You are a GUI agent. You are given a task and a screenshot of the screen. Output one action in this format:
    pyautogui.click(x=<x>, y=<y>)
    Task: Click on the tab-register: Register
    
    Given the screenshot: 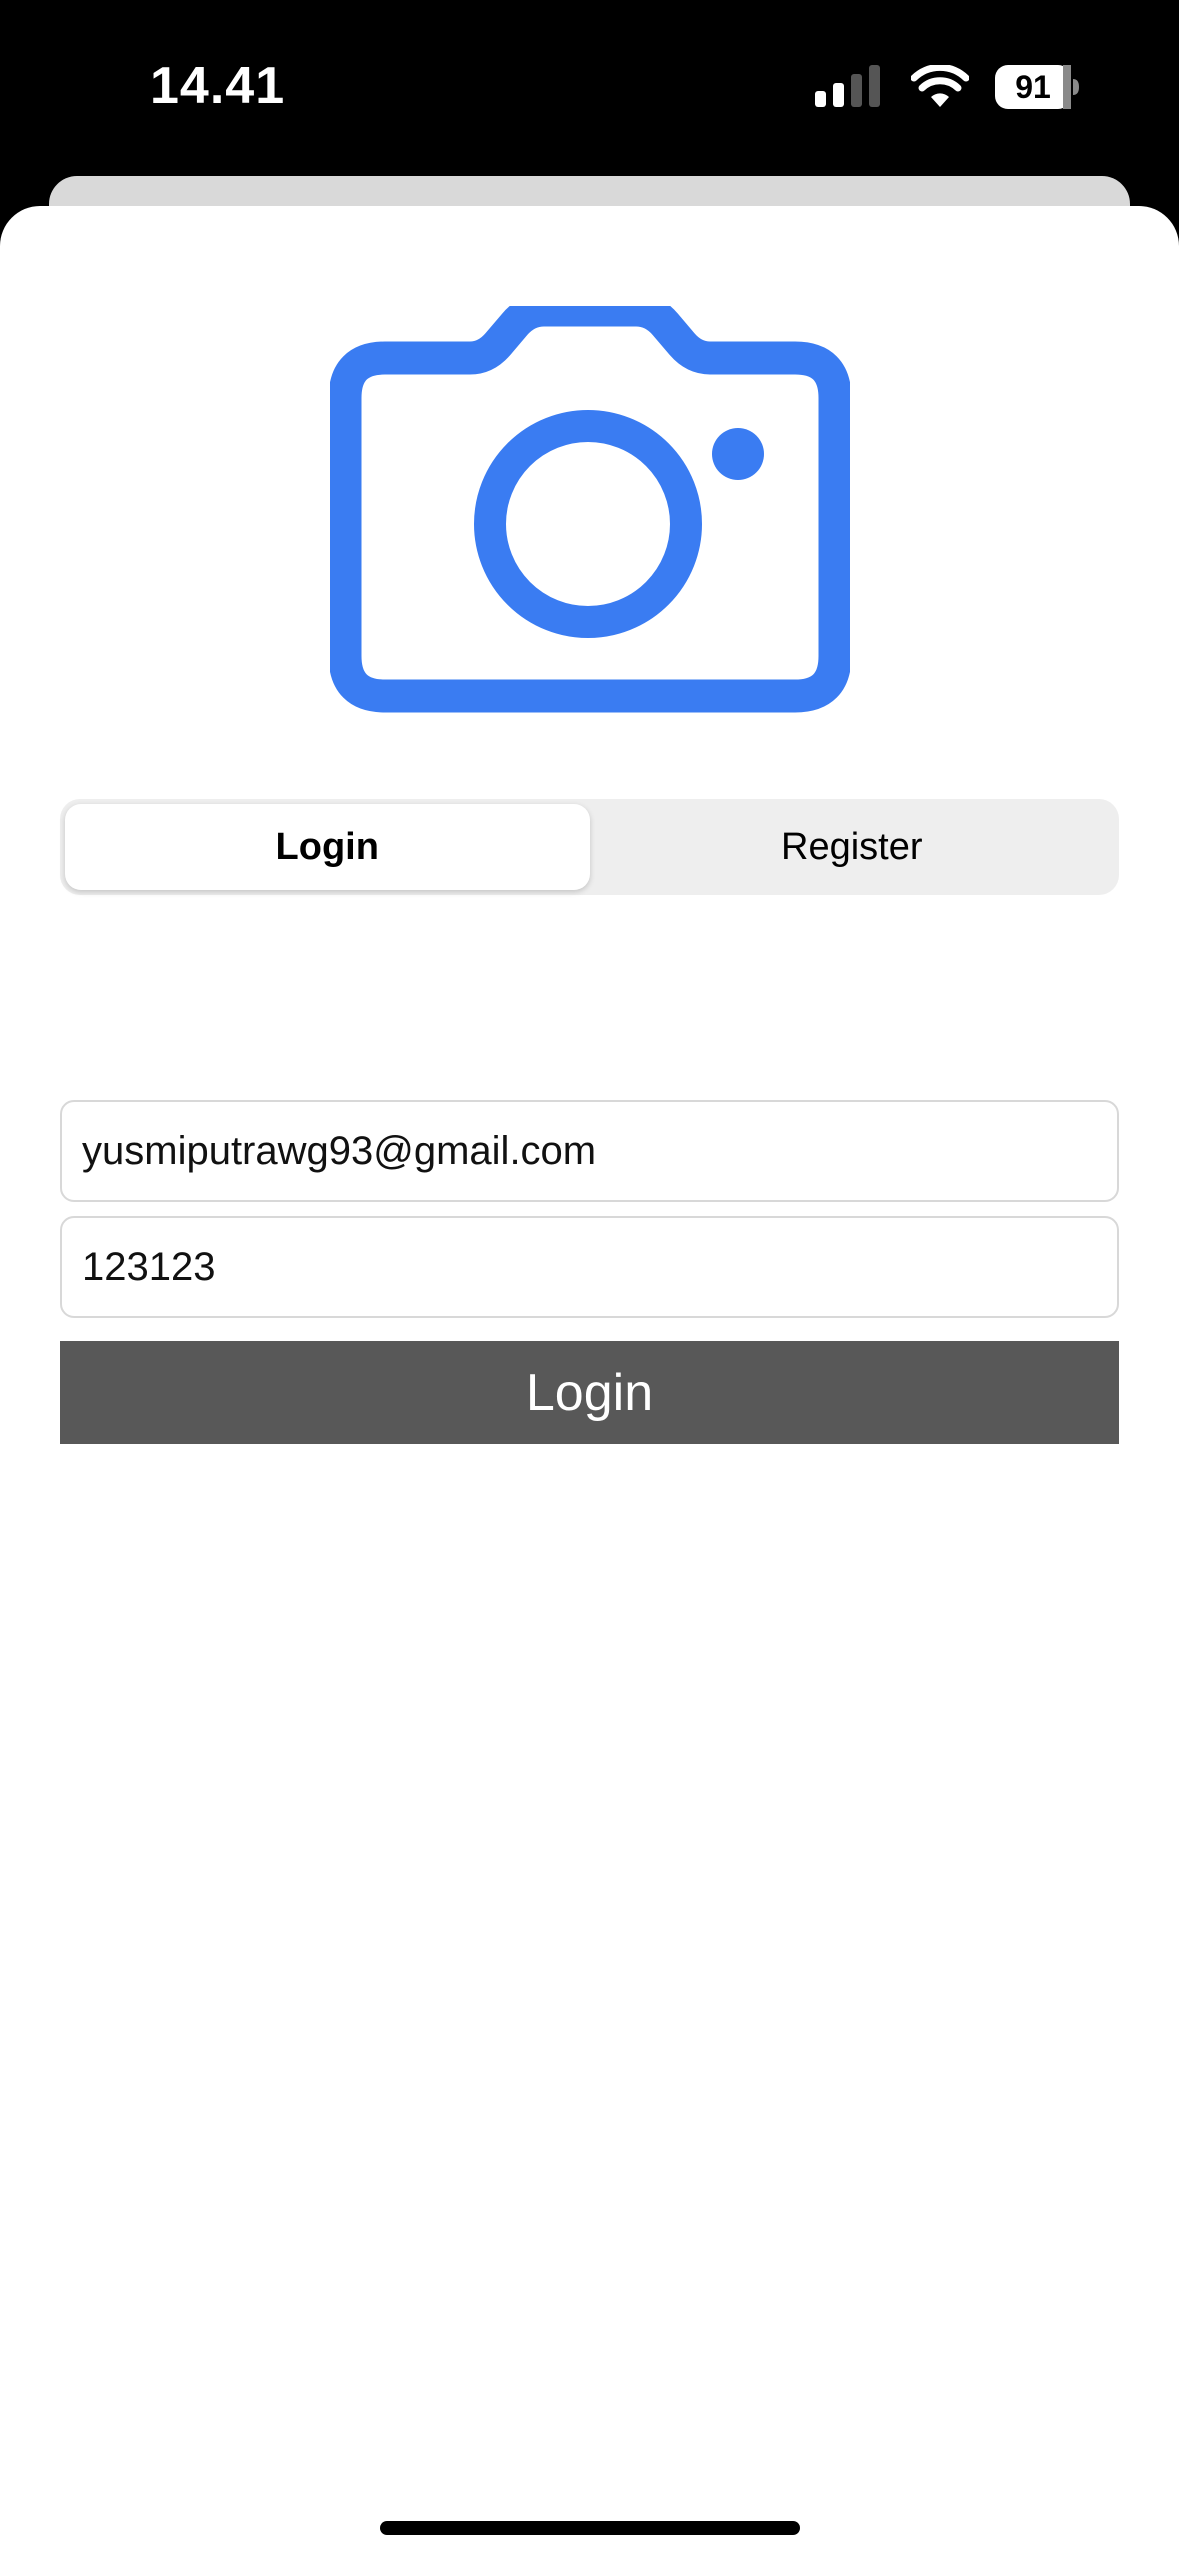 What is the action you would take?
    pyautogui.click(x=852, y=847)
    